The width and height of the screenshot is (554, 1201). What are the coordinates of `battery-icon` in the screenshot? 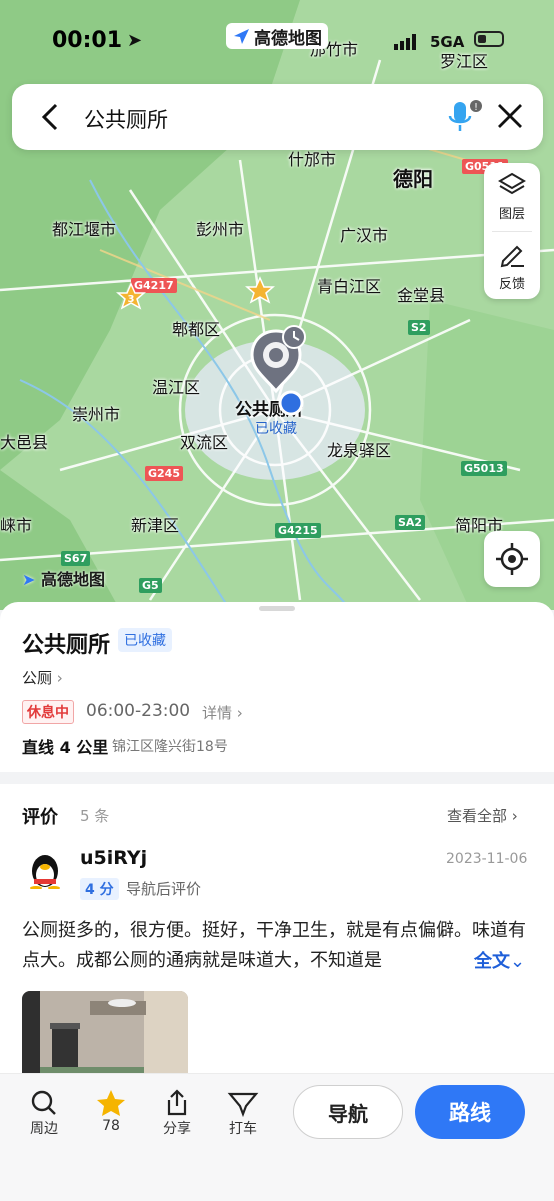 It's located at (489, 39).